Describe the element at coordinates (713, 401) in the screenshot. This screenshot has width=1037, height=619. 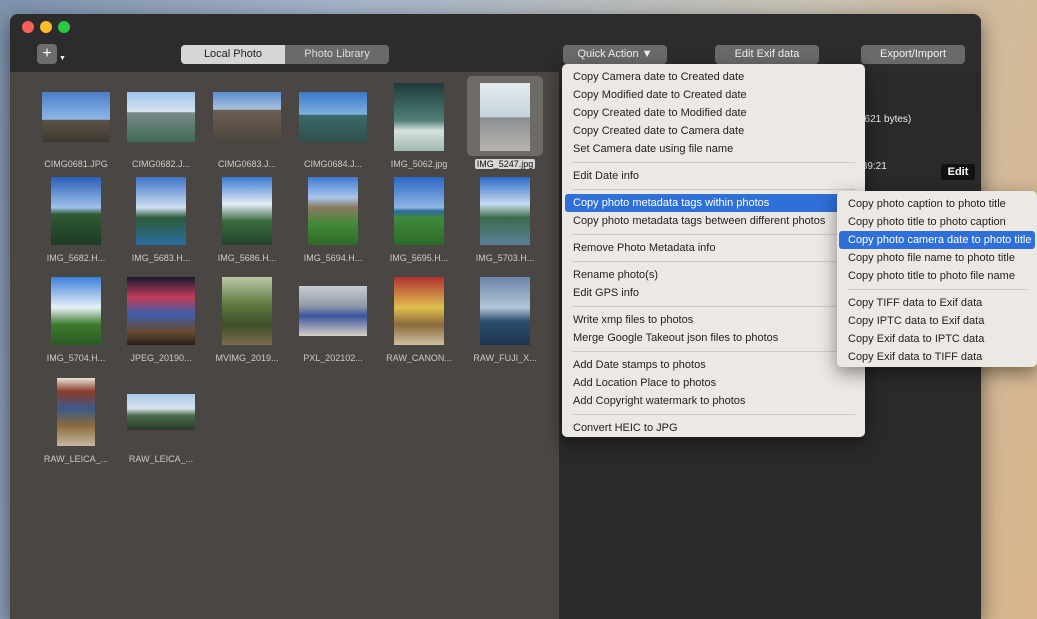
I see `menu-menu-item: Add Copyright watermark to photos` at that location.